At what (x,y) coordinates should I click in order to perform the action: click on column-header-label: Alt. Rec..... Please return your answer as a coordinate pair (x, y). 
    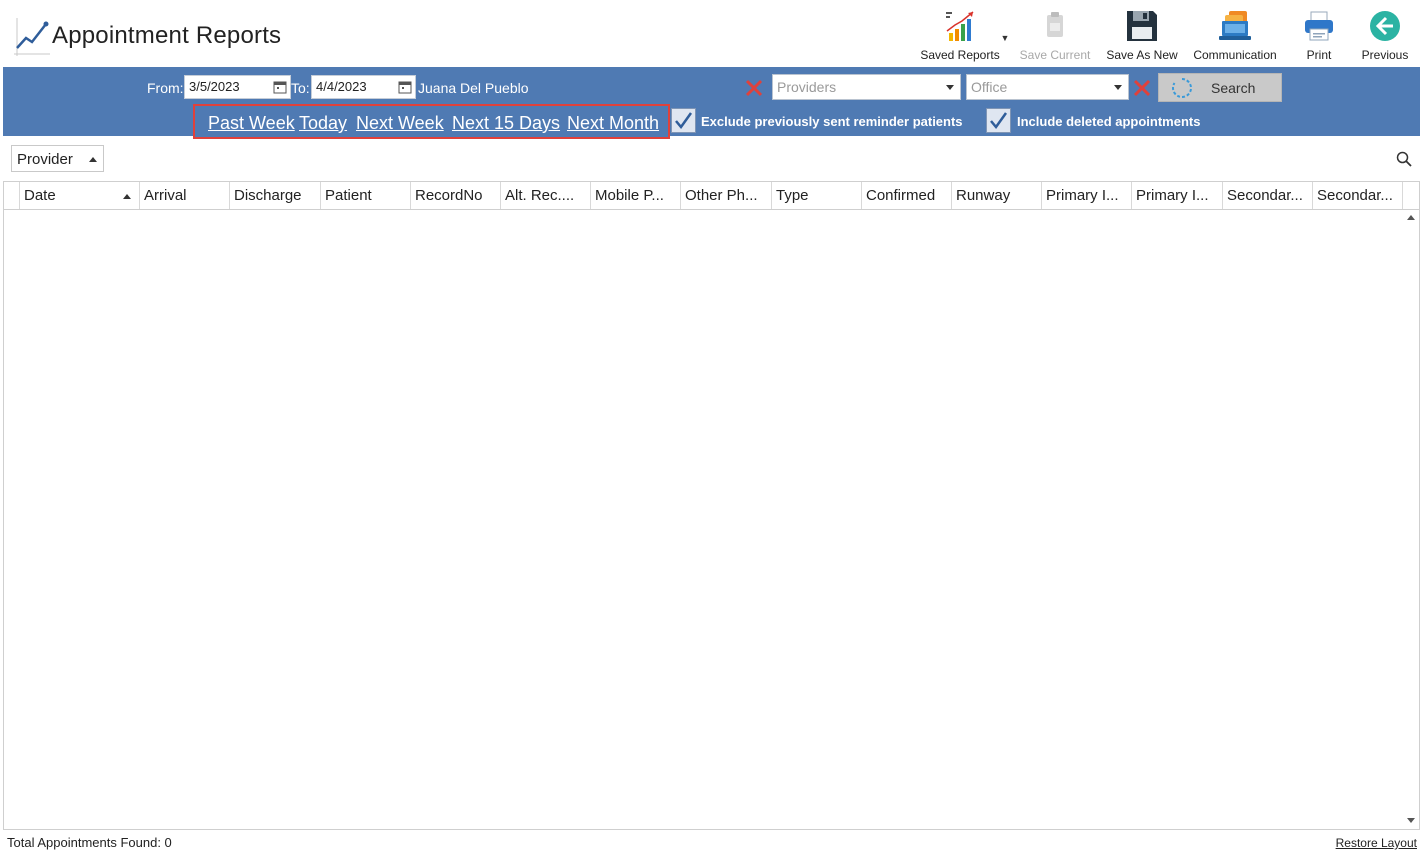
    Looking at the image, I should click on (540, 195).